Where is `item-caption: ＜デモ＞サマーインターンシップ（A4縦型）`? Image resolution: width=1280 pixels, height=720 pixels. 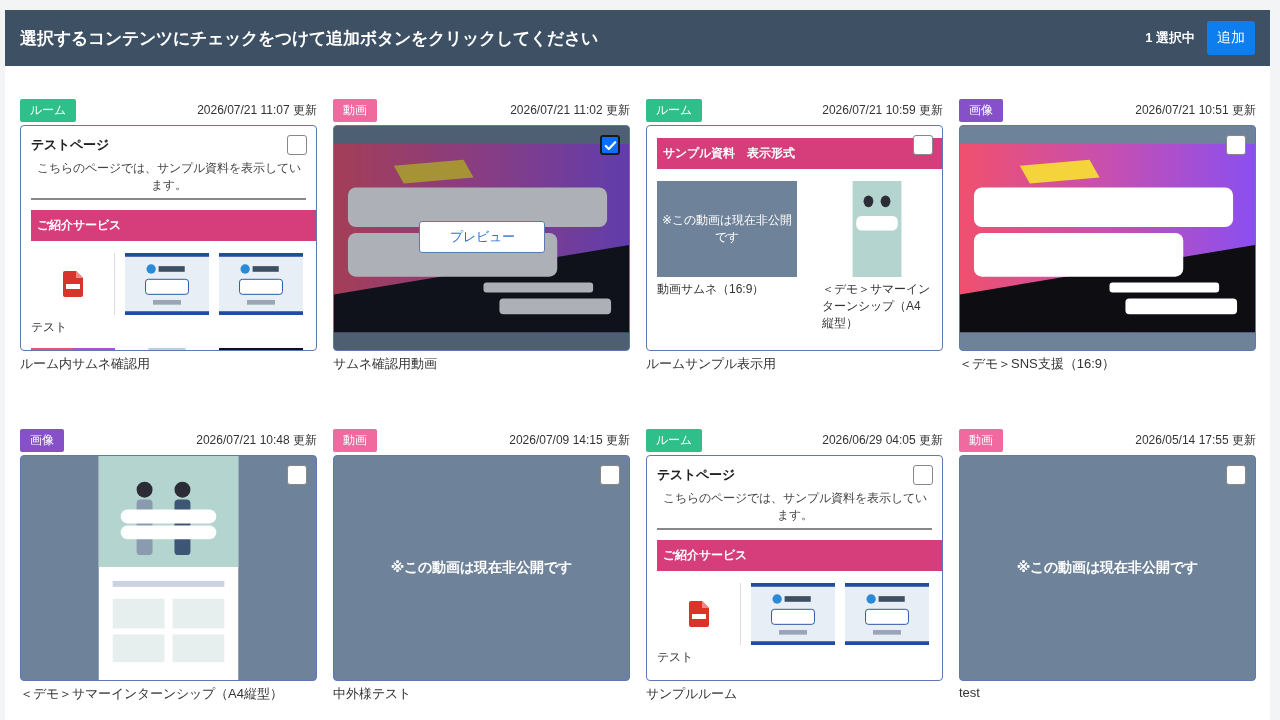
item-caption: ＜デモ＞サマーインターンシップ（A4縦型） is located at coordinates (876, 306).